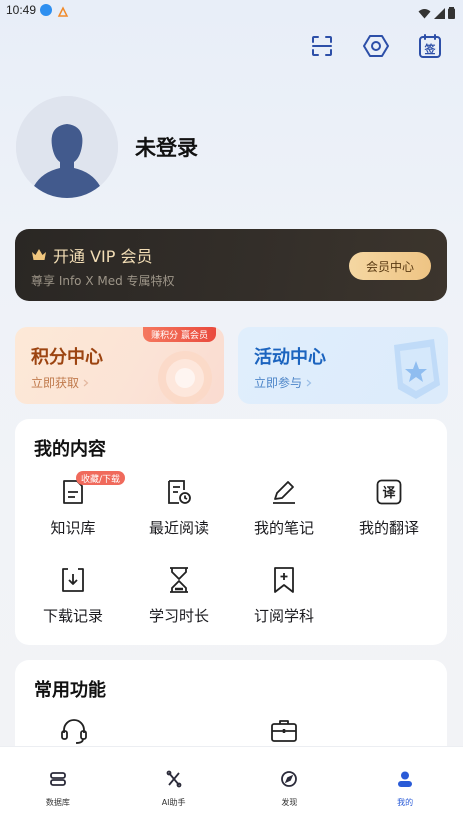 This screenshot has width=463, height=823. I want to click on recent-reading-label: 最近阅读, so click(178, 528).